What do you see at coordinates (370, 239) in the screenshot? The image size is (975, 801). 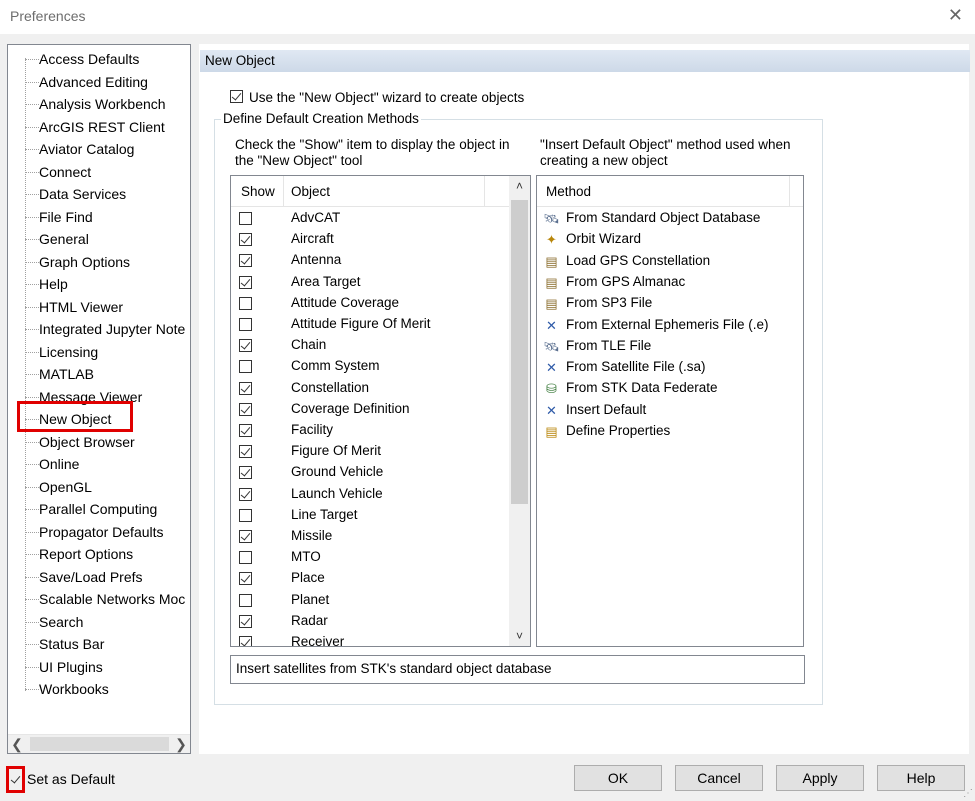 I see `object-row: Aircraft` at bounding box center [370, 239].